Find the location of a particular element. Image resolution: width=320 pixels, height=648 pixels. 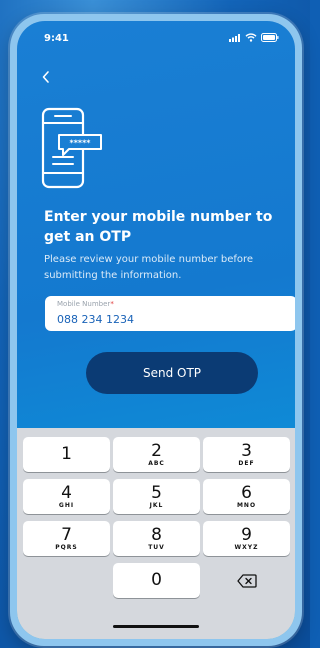

key-1-number: 1 is located at coordinates (66, 454).